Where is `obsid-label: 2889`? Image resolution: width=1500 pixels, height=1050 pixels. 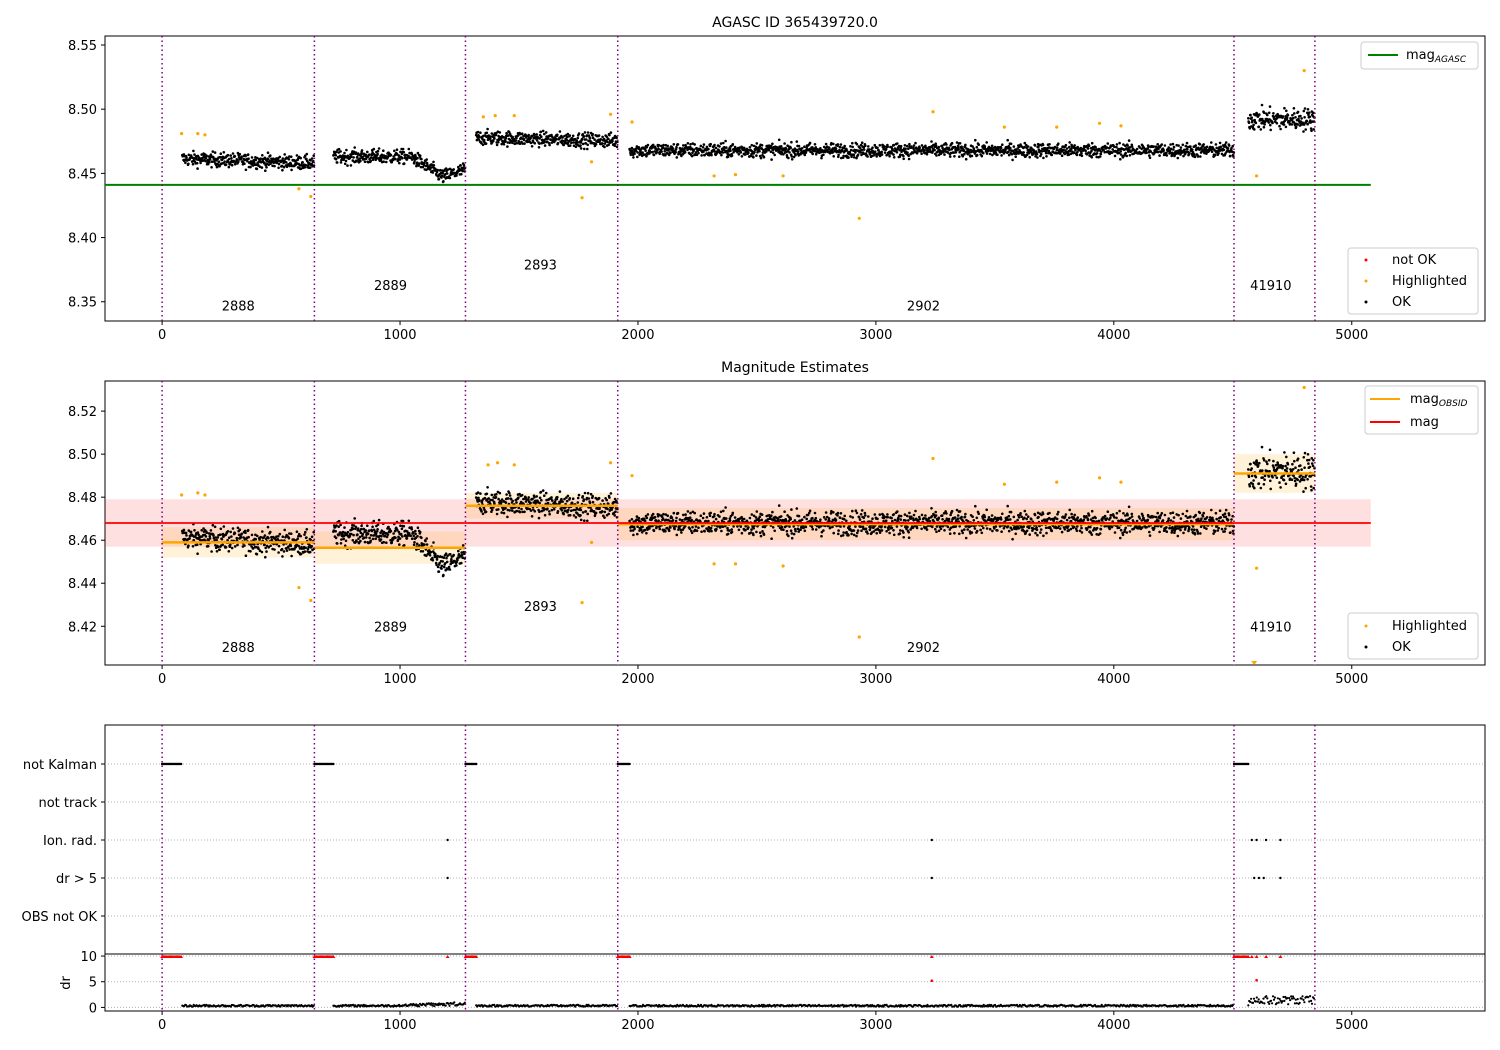 obsid-label: 2889 is located at coordinates (390, 286).